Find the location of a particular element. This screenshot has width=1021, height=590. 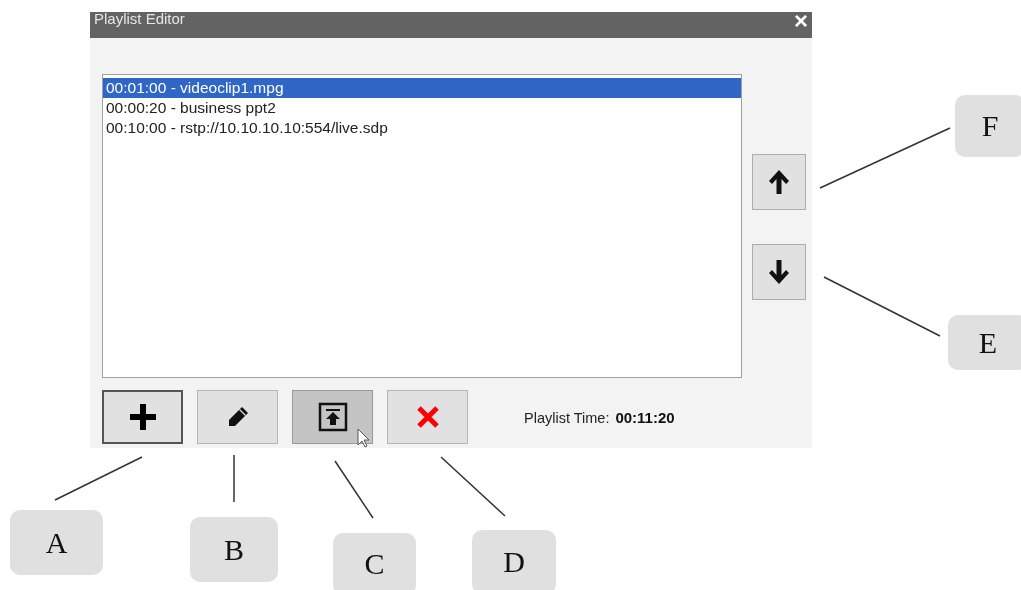

delete-button is located at coordinates (427, 417).